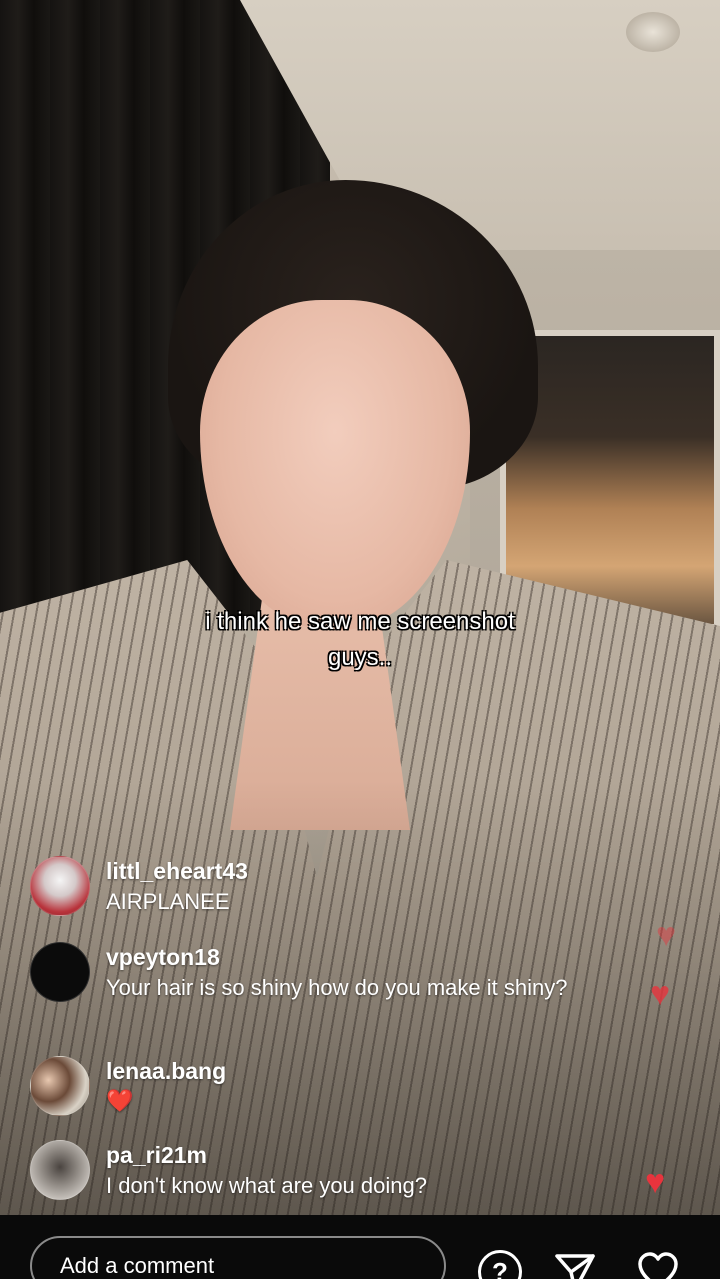 This screenshot has width=720, height=1279. Describe the element at coordinates (168, 901) in the screenshot. I see `comment-message: AIRPLANEE` at that location.